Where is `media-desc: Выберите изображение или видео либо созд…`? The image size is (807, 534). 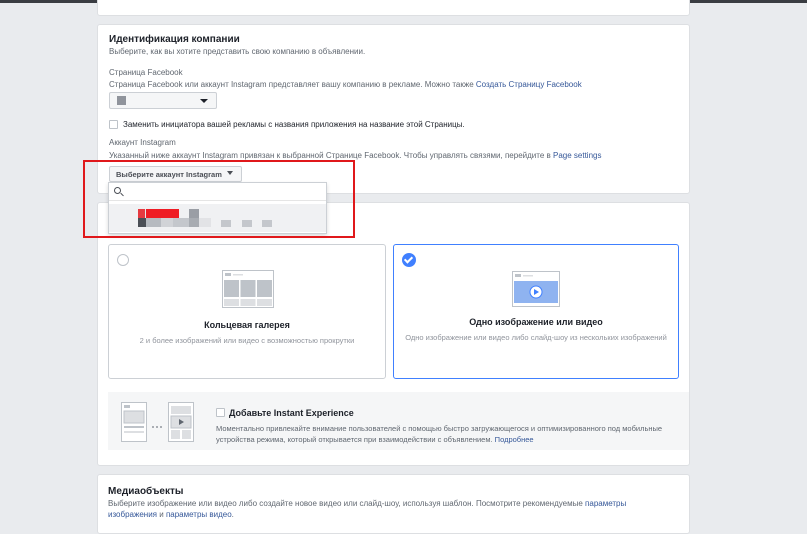
media-desc: Выберите изображение или видео либо созд… is located at coordinates (388, 509).